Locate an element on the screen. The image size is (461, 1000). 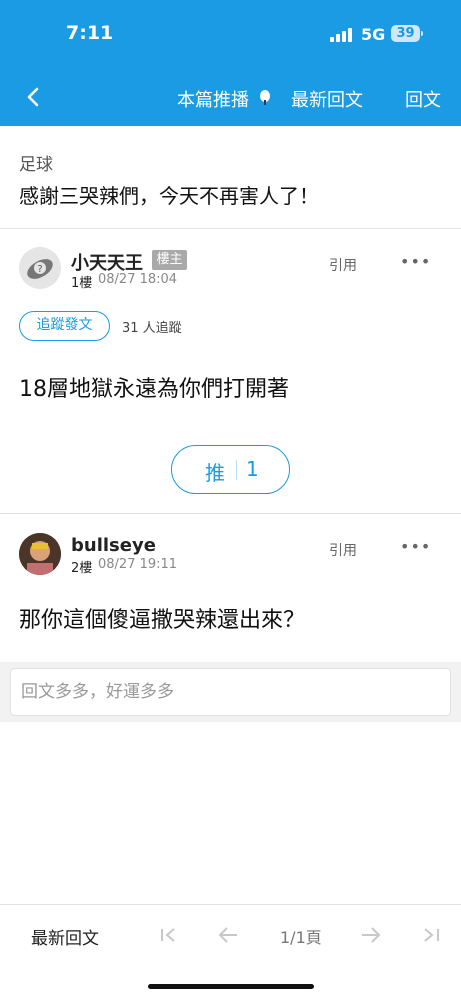
network-type: 5G is located at coordinates (373, 34).